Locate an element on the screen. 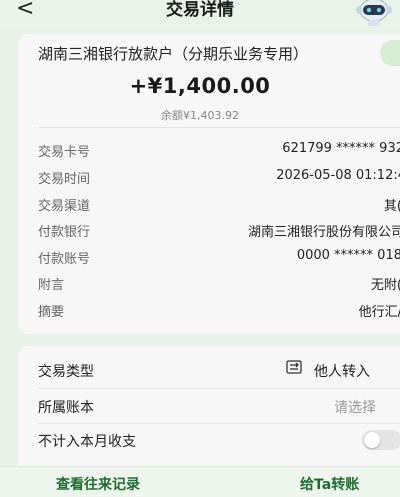 The height and width of the screenshot is (497, 400). payer-account-value: 0000 ****** 018 is located at coordinates (348, 255).